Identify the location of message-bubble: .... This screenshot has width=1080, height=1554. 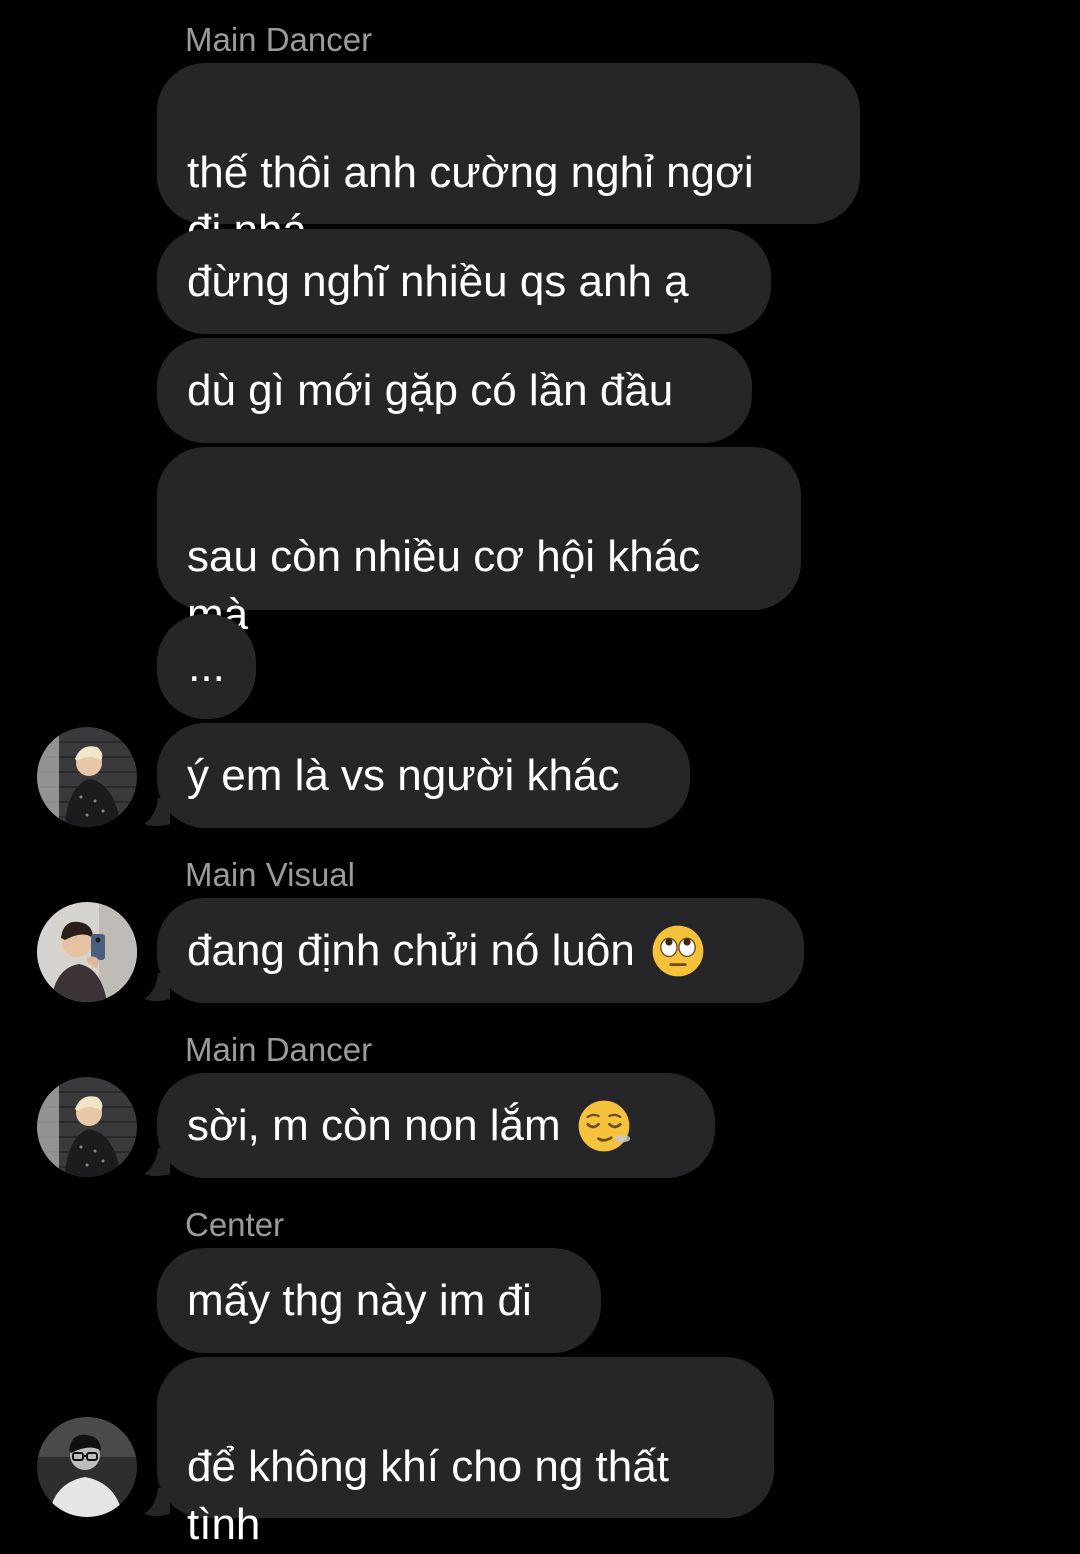
(206, 666).